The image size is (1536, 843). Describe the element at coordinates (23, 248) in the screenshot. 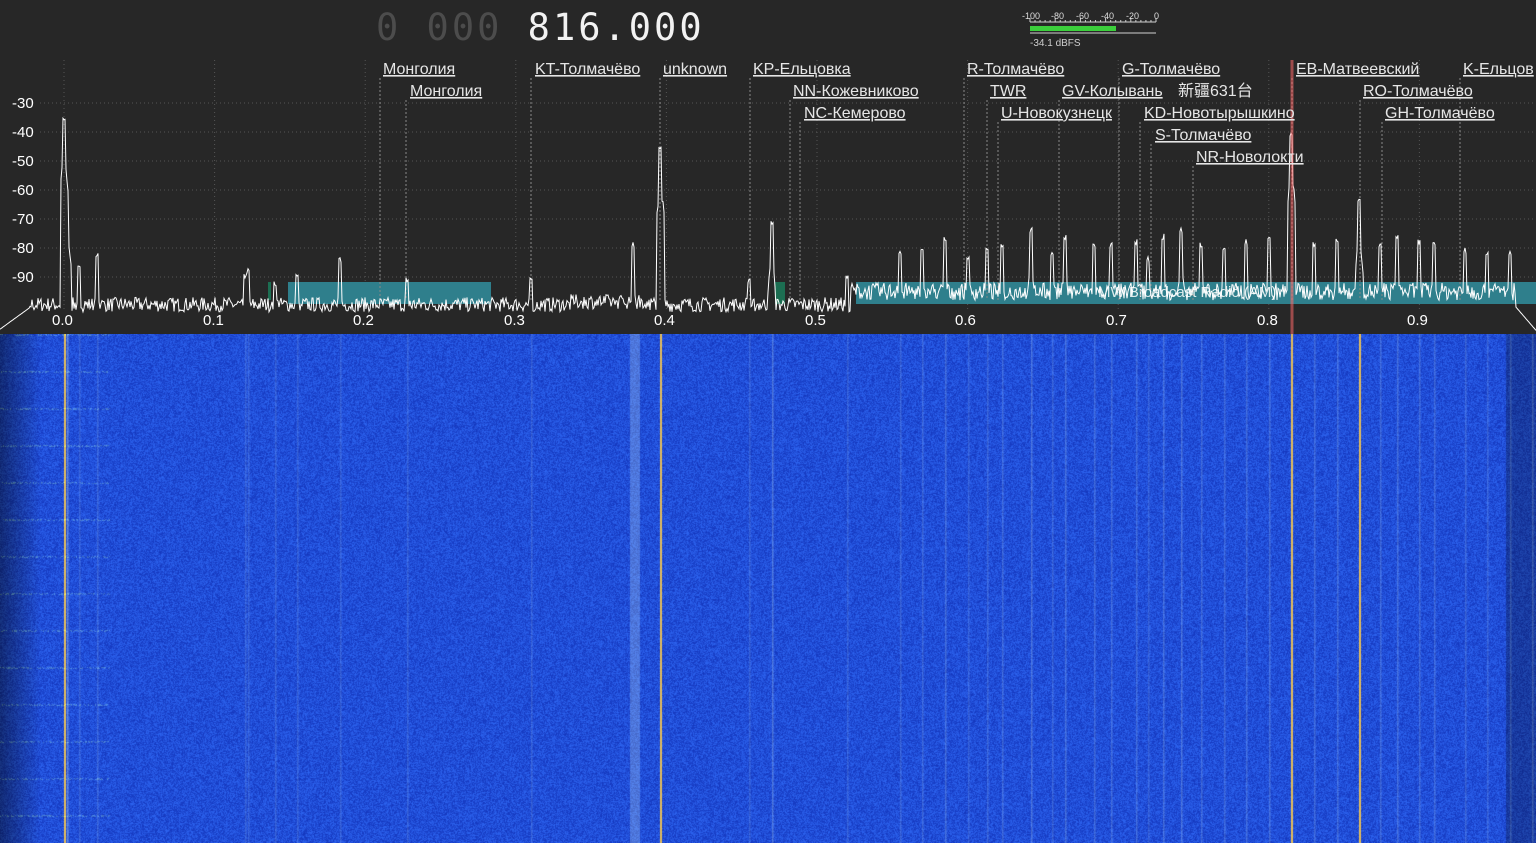

I see `db-label-80: -80` at that location.